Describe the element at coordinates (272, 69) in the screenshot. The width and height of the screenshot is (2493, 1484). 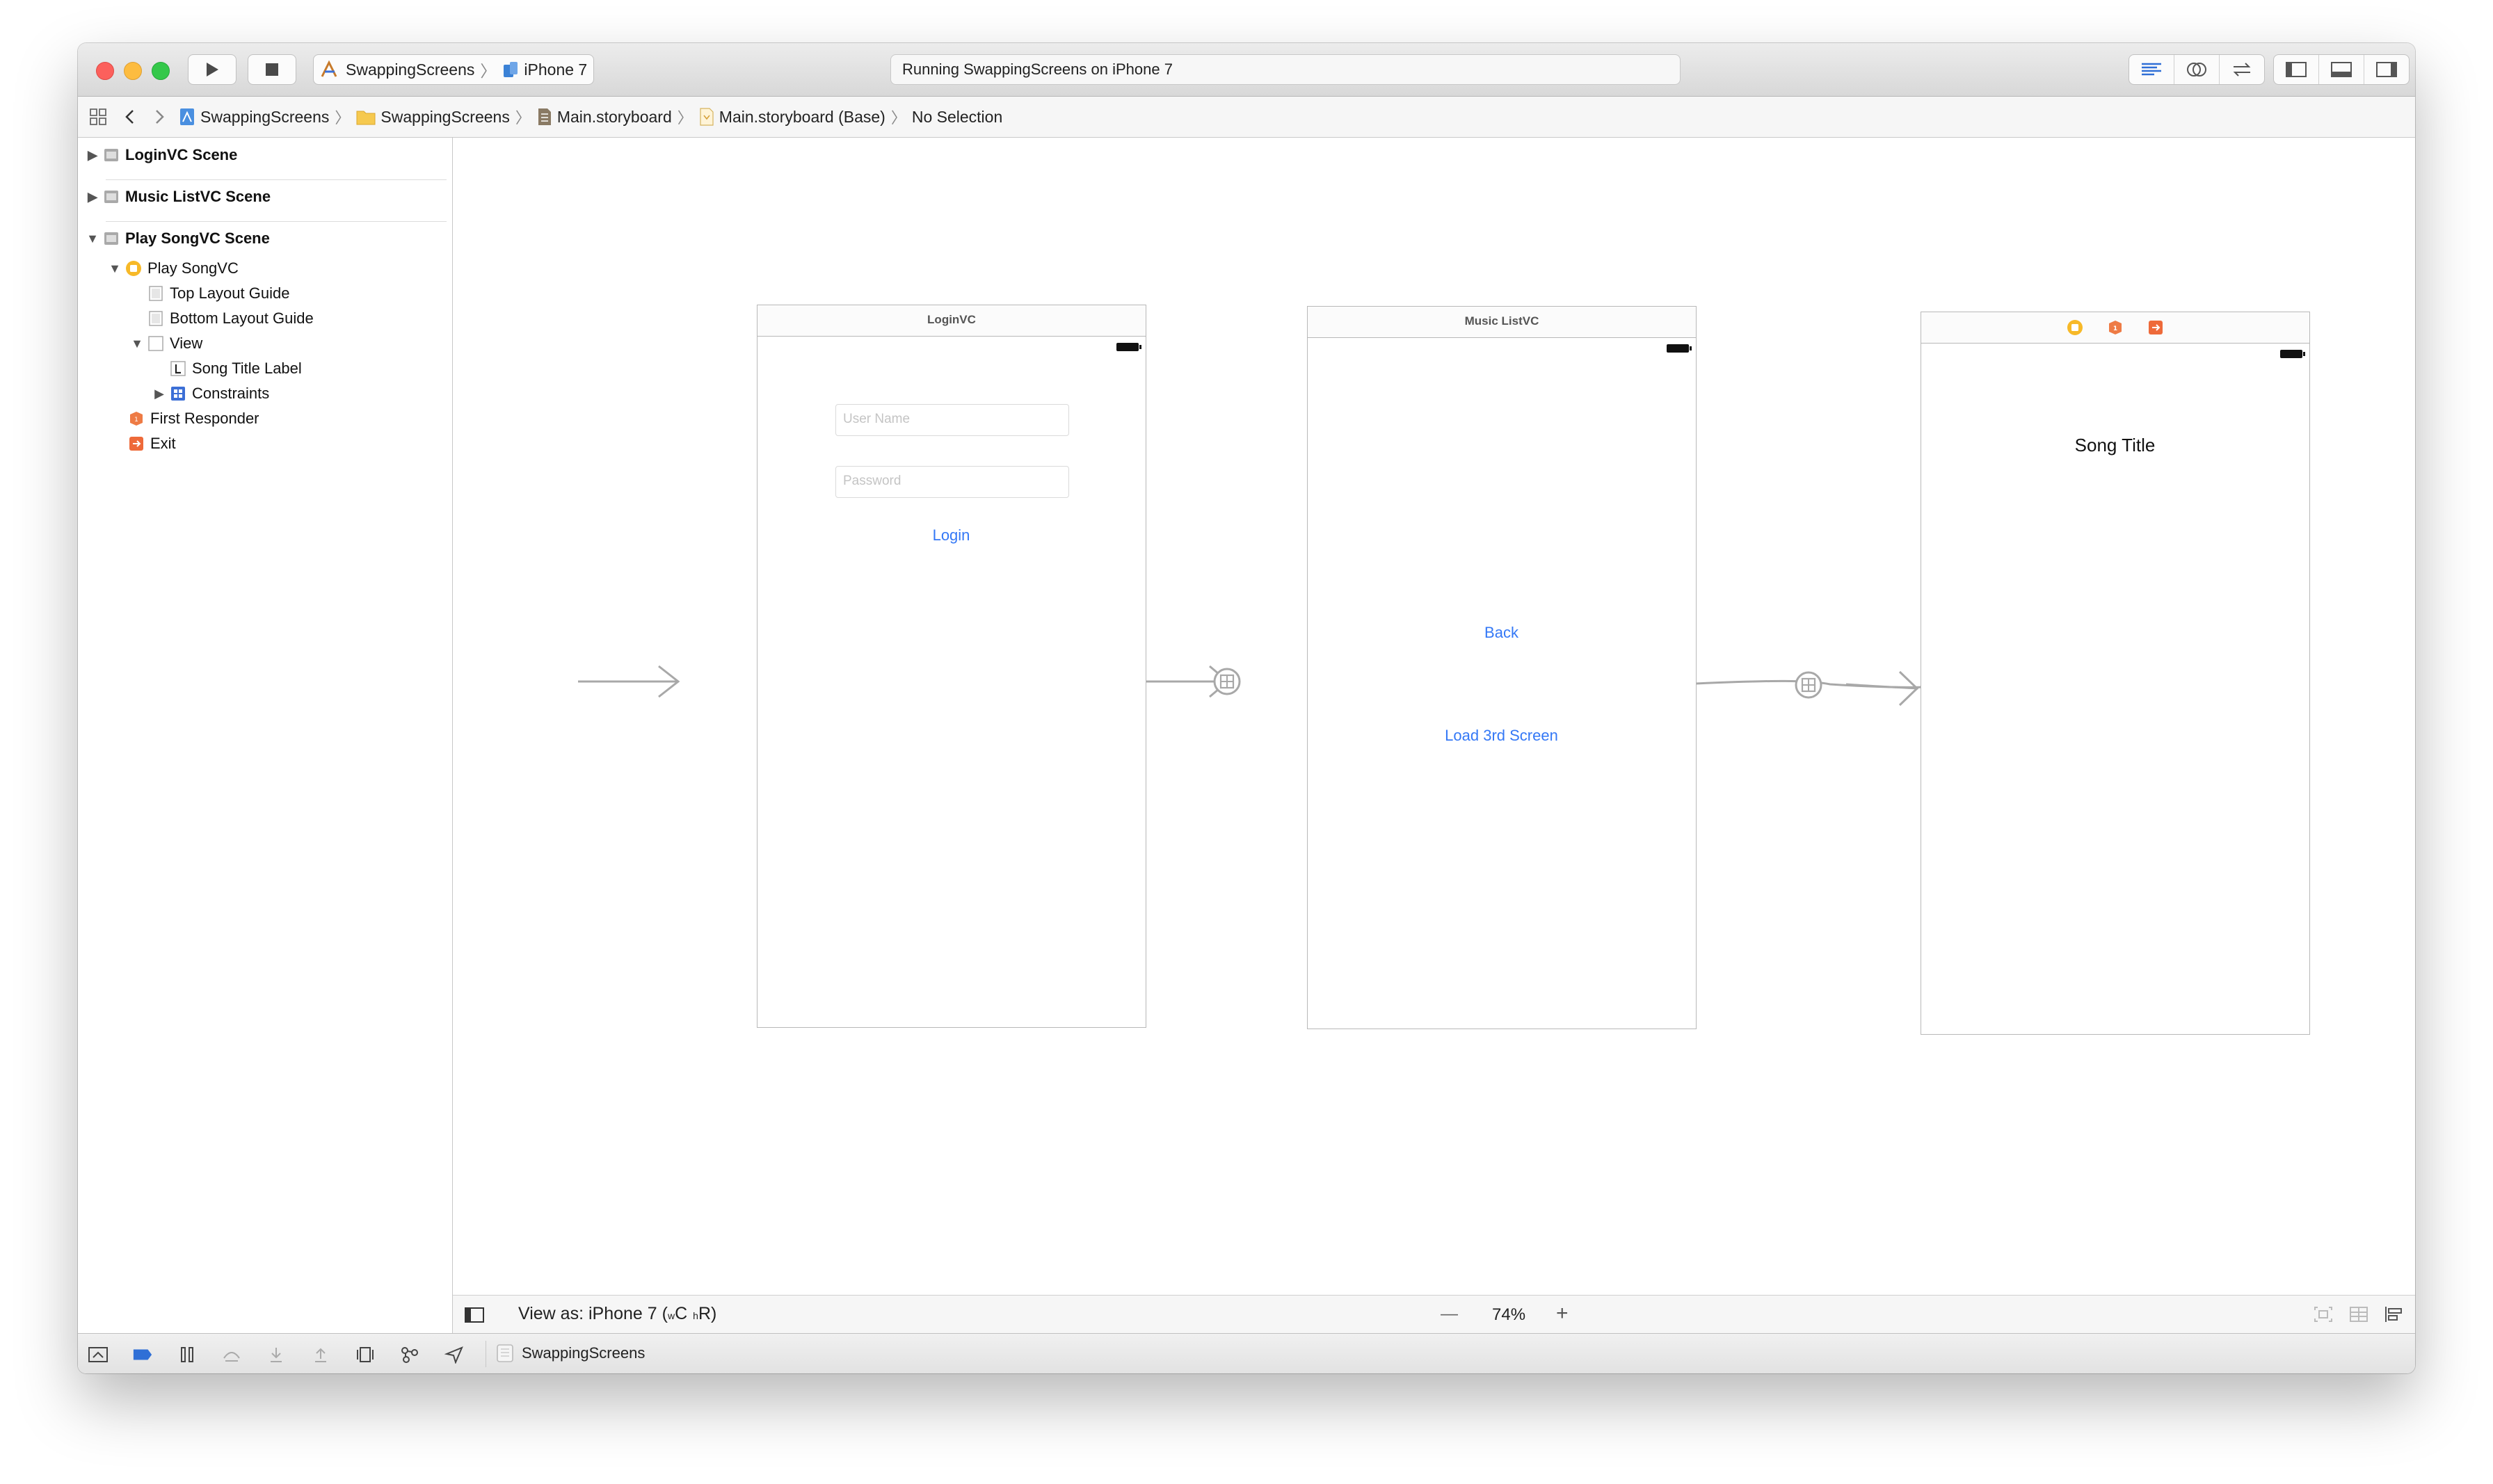
I see `stop-button` at that location.